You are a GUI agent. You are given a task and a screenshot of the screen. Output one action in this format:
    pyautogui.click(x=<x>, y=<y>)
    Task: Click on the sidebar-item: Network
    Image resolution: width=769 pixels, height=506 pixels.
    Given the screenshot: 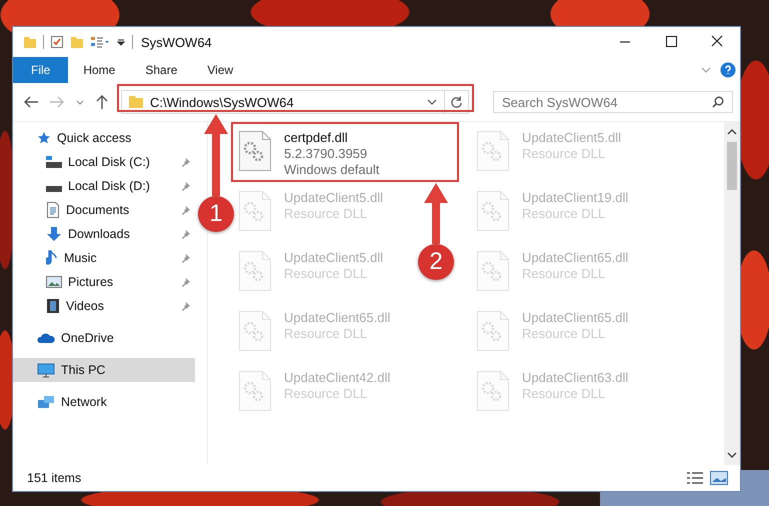 What is the action you would take?
    pyautogui.click(x=104, y=402)
    